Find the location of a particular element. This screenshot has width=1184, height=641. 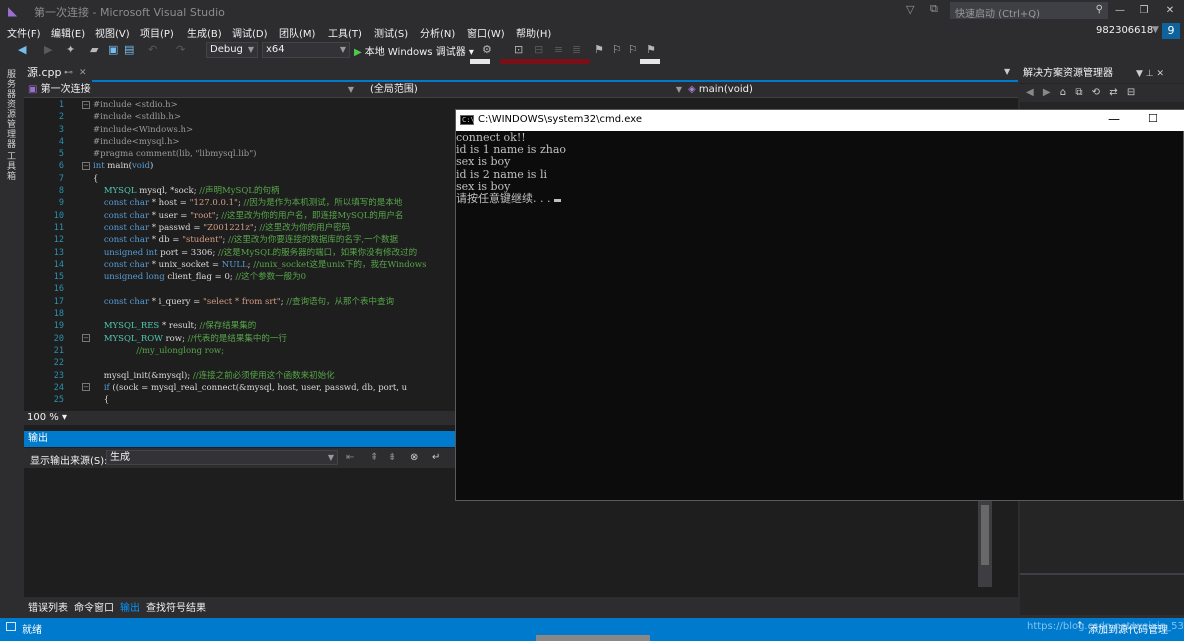

menu-build: 生成(B) is located at coordinates (204, 32).